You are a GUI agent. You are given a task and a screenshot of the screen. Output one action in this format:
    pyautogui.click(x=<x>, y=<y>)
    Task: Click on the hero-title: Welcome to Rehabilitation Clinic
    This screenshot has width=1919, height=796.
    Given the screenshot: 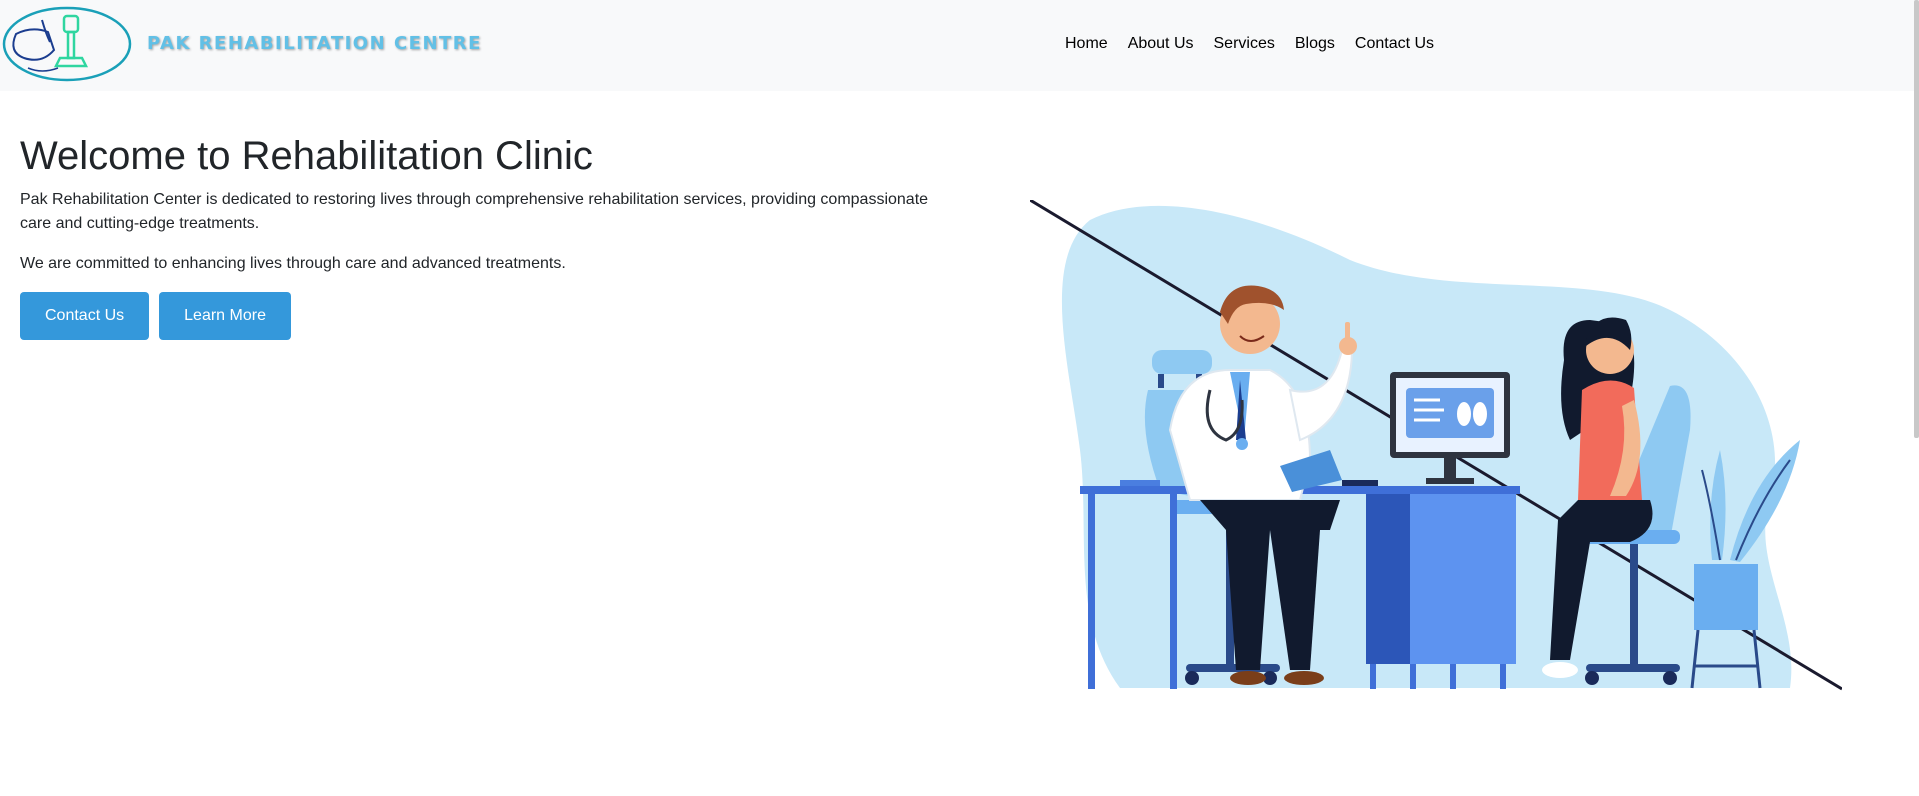 What is the action you would take?
    pyautogui.click(x=306, y=156)
    